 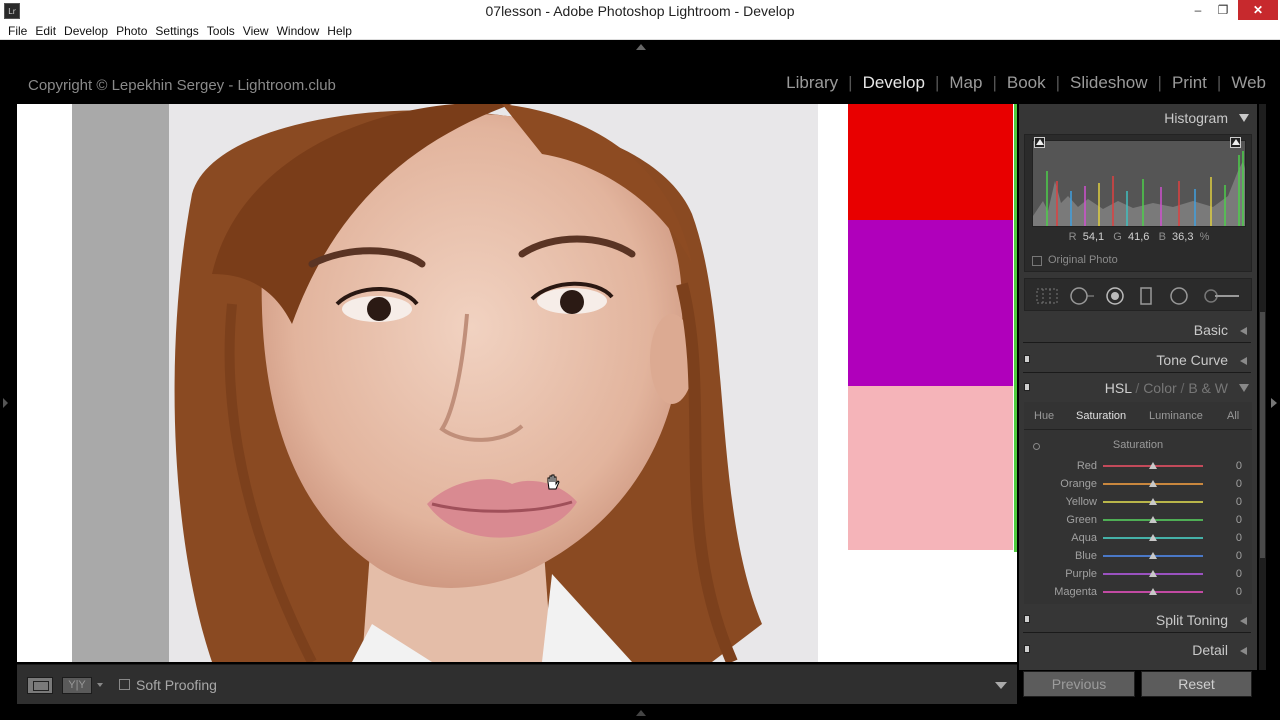 I want to click on slider-row-blue: Blue 0, so click(x=1158, y=556).